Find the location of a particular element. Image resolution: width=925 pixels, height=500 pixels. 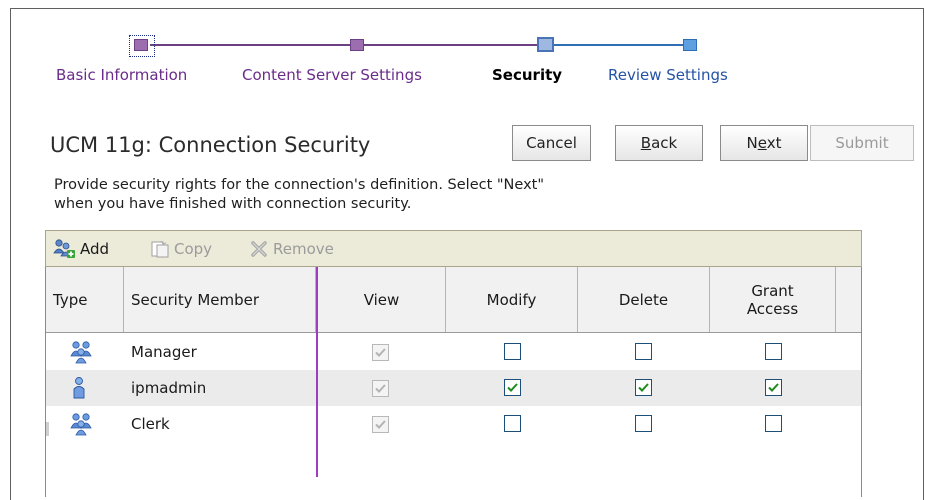

remove-button: Remove is located at coordinates (291, 249).